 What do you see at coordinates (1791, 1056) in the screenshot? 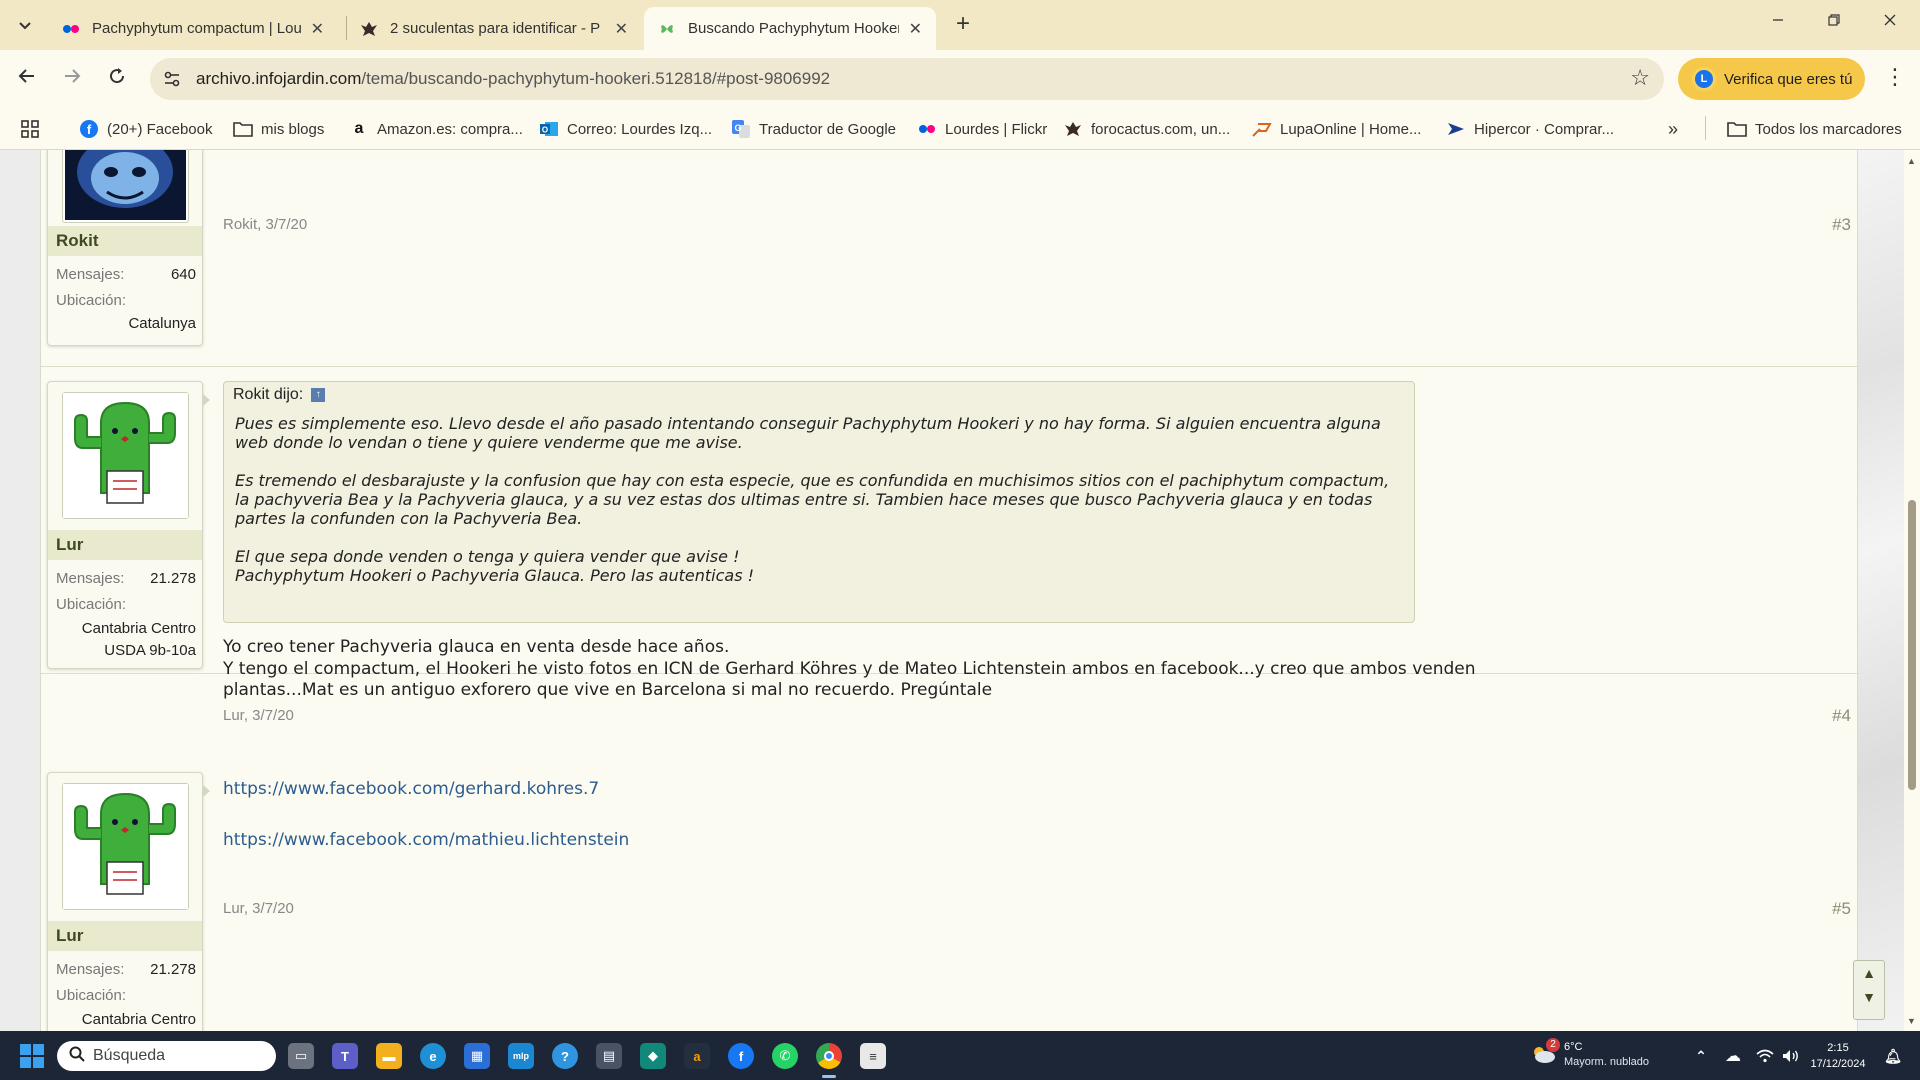
I see `volume-icon` at bounding box center [1791, 1056].